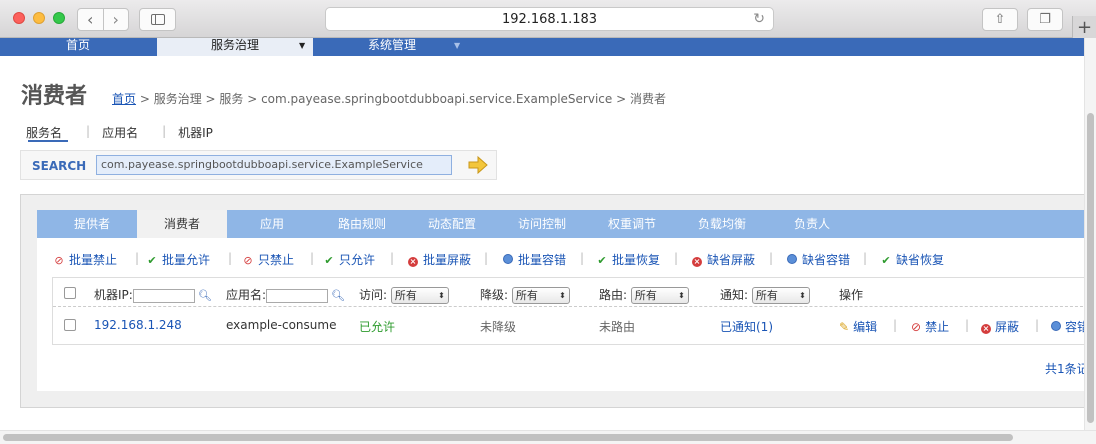 This screenshot has height=444, width=1096. Describe the element at coordinates (826, 260) in the screenshot. I see `default-tolerance-label: 缺省容错` at that location.